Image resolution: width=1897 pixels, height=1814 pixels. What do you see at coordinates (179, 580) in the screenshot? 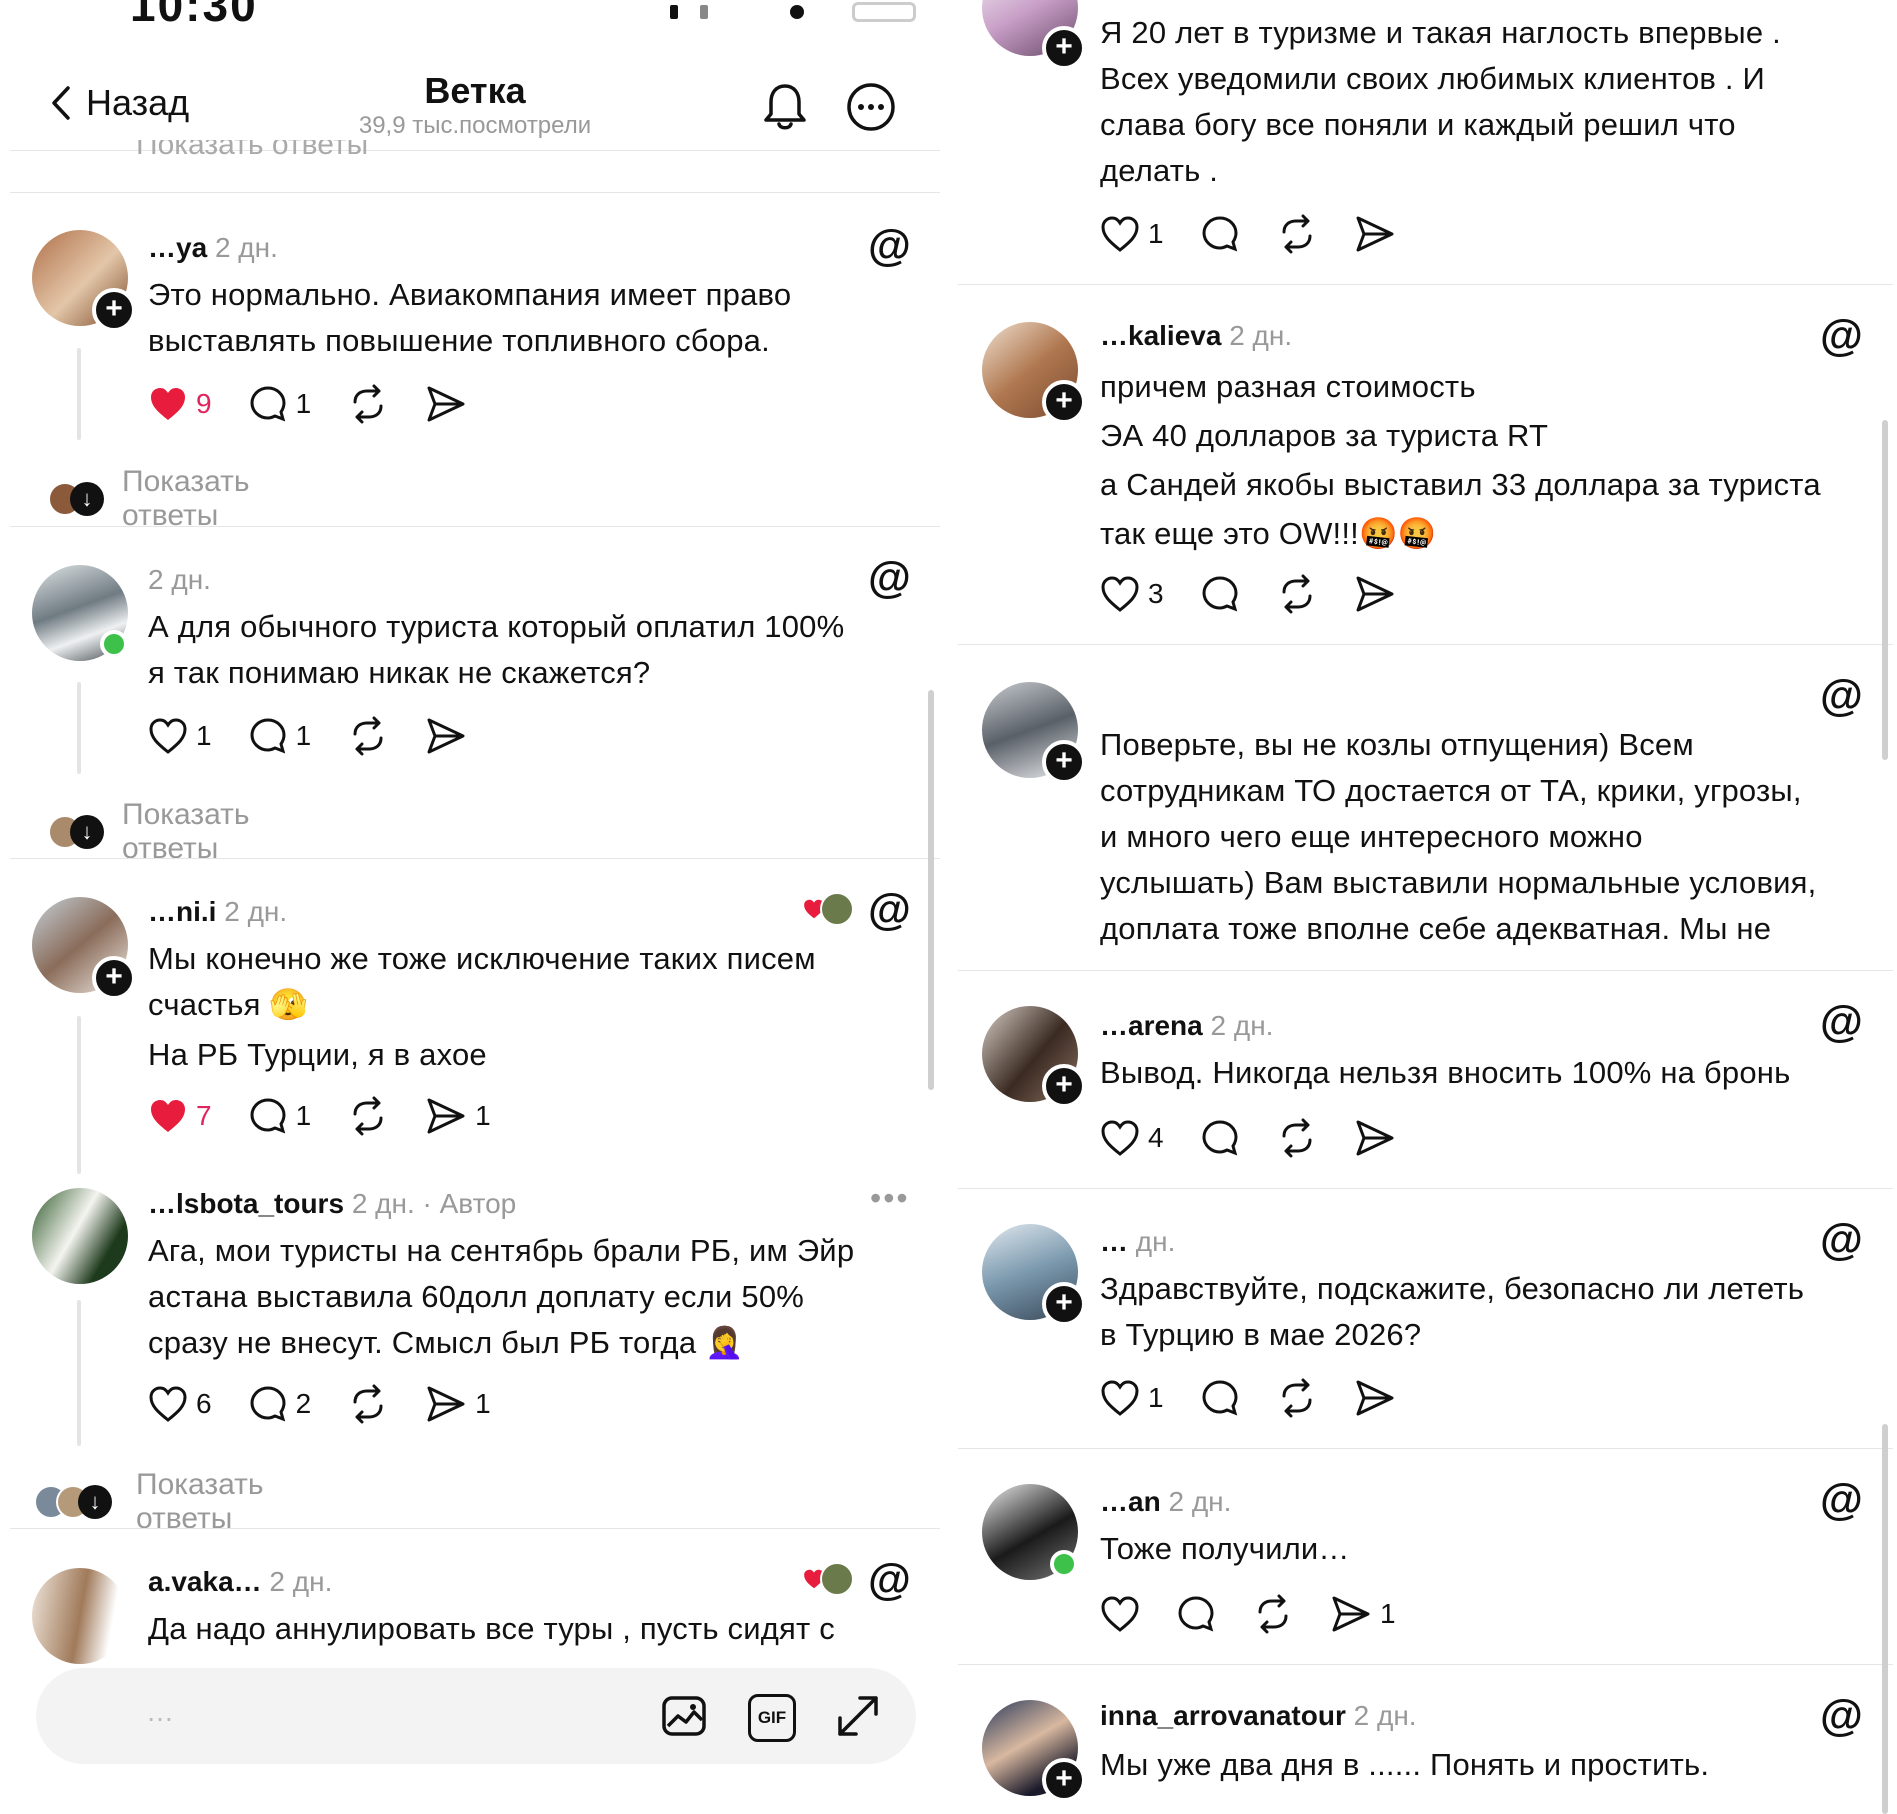
I see `post-meta: 2 дн.` at bounding box center [179, 580].